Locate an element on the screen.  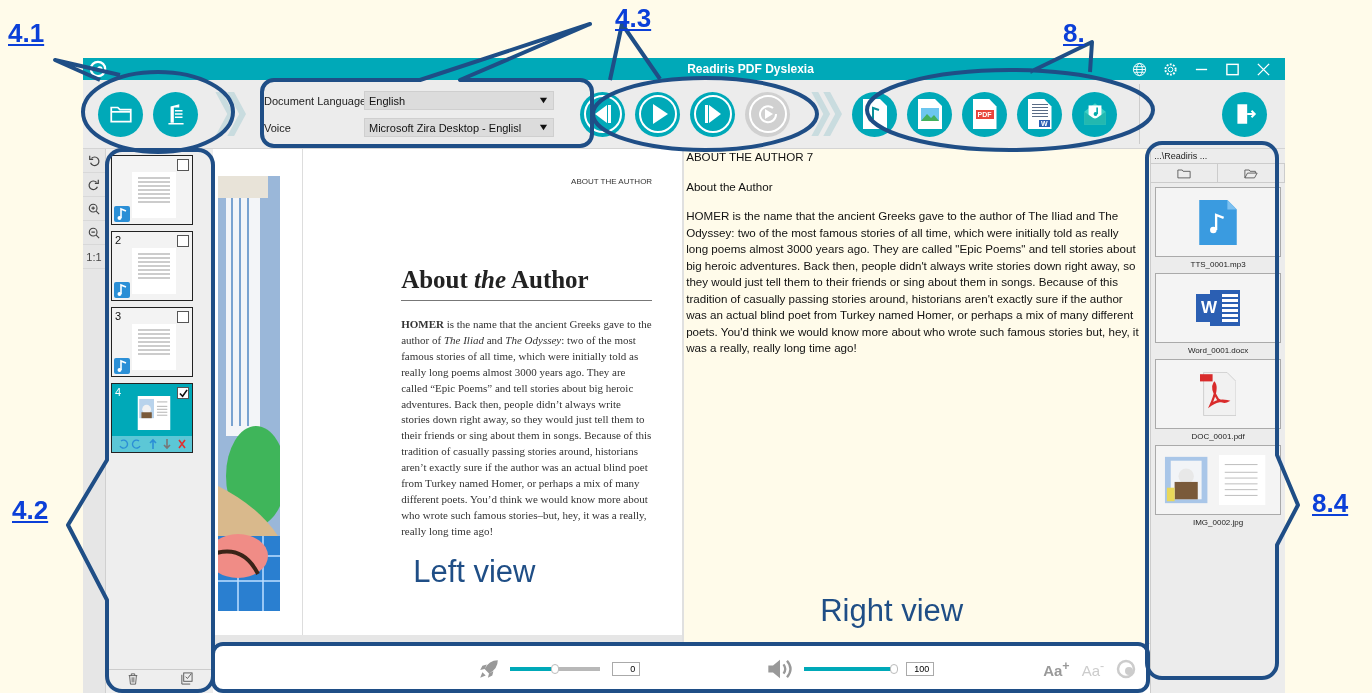
page-thumbnail: 3 is located at coordinates (152, 342).